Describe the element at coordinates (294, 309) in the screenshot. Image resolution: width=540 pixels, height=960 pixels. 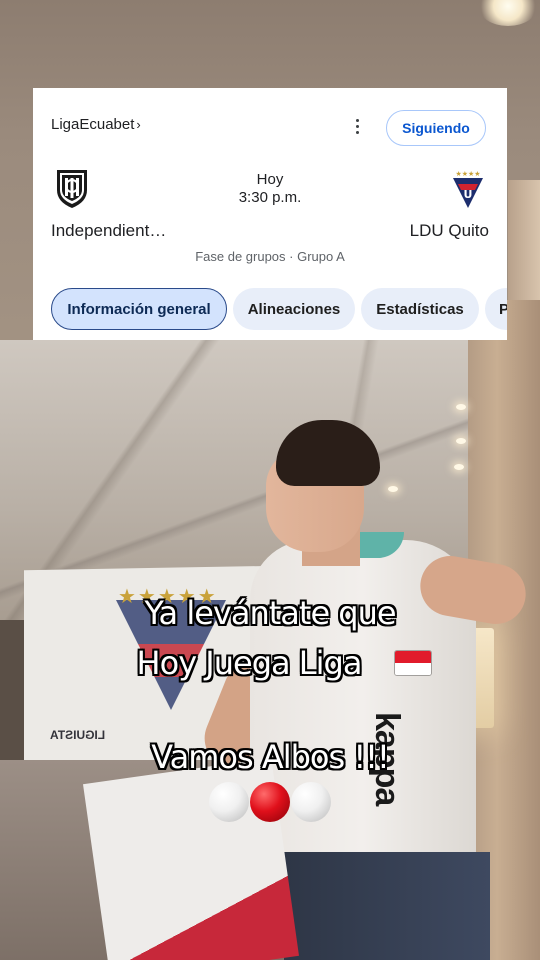
I see `tab-alineaciones: Alineaciones` at that location.